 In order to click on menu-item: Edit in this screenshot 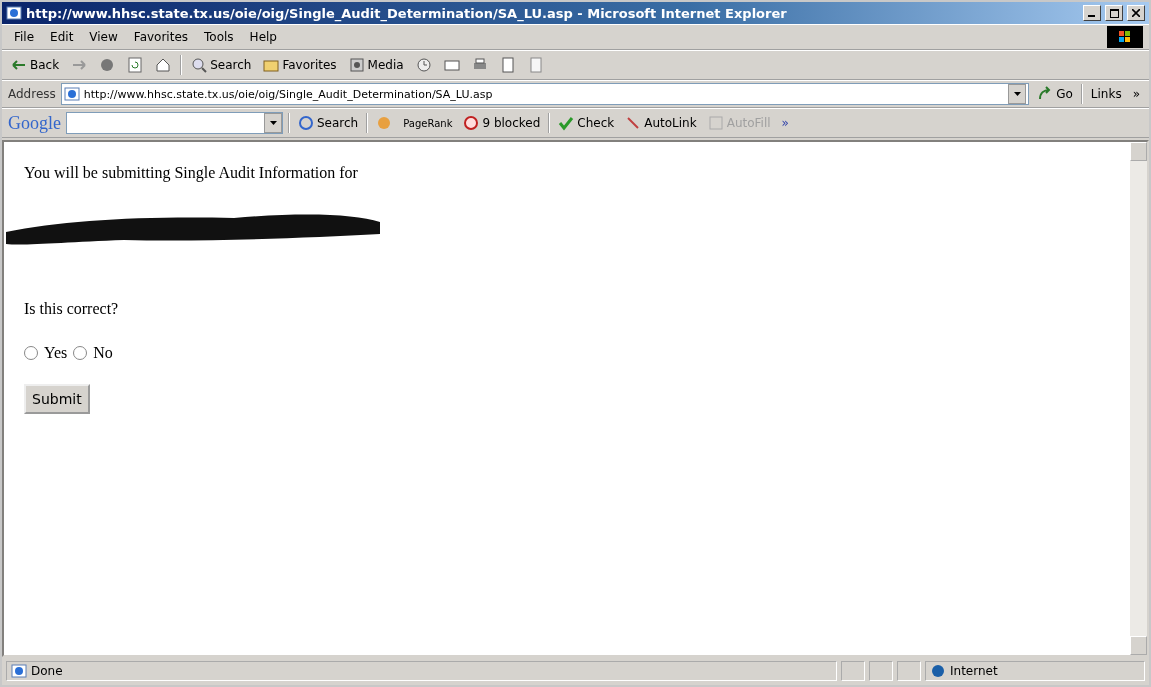, I will do `click(62, 37)`.